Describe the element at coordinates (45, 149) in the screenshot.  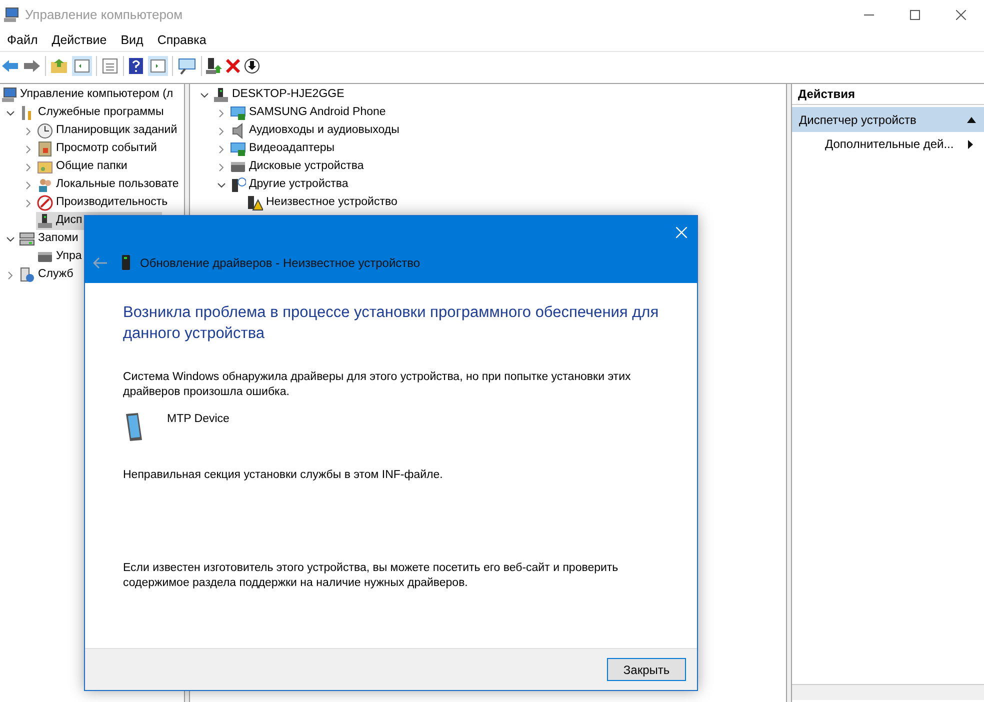
I see `event-log-icon` at that location.